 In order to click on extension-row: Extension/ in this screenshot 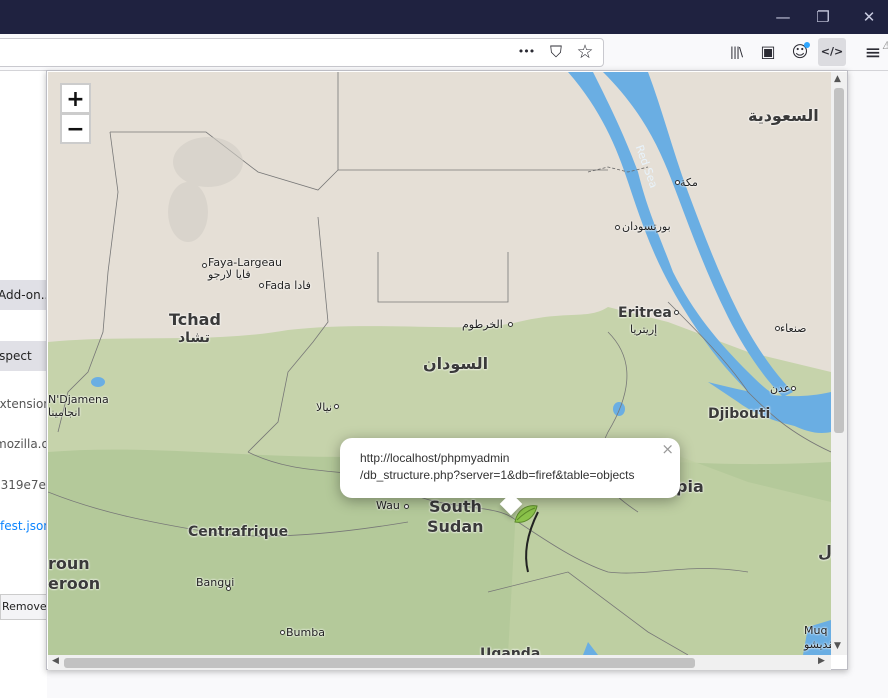, I will do `click(23, 404)`.